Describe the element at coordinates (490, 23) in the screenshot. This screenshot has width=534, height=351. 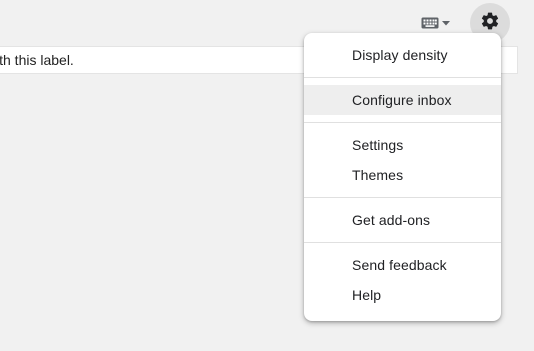
I see `gear-icon` at that location.